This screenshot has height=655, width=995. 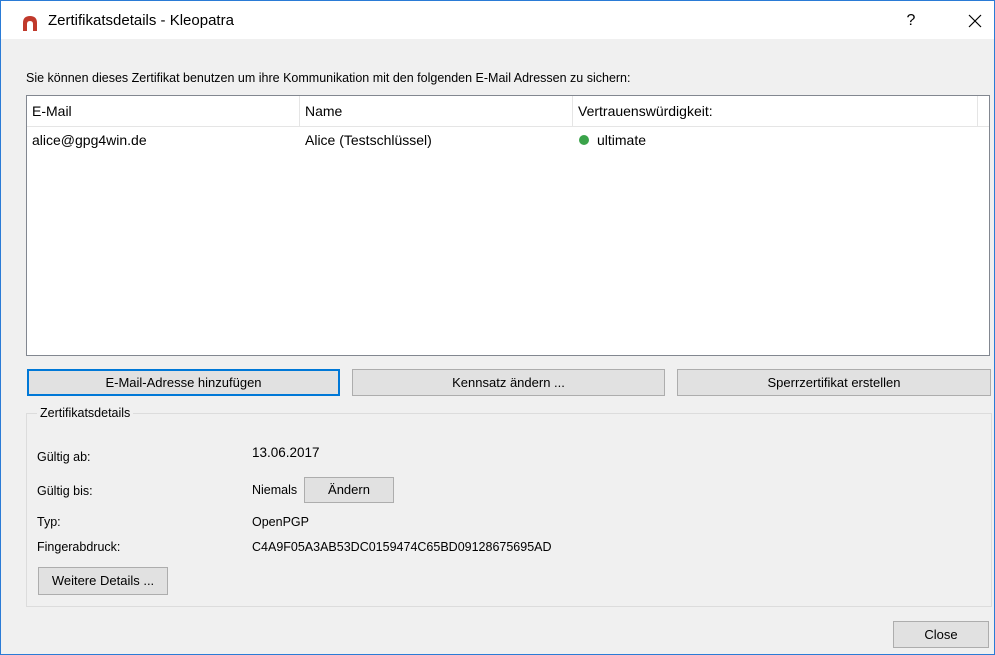 What do you see at coordinates (349, 490) in the screenshot?
I see `change-expiry-button: Ändern` at bounding box center [349, 490].